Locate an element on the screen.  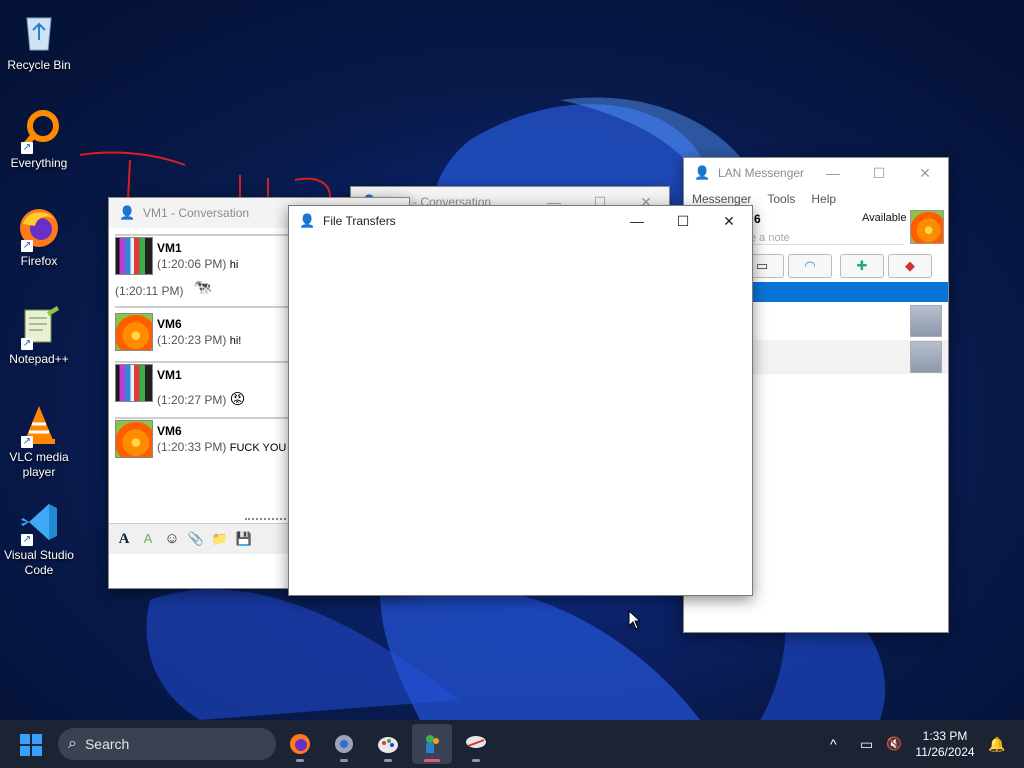
desktop-icon-label: Firefox is located at coordinates (39, 261).